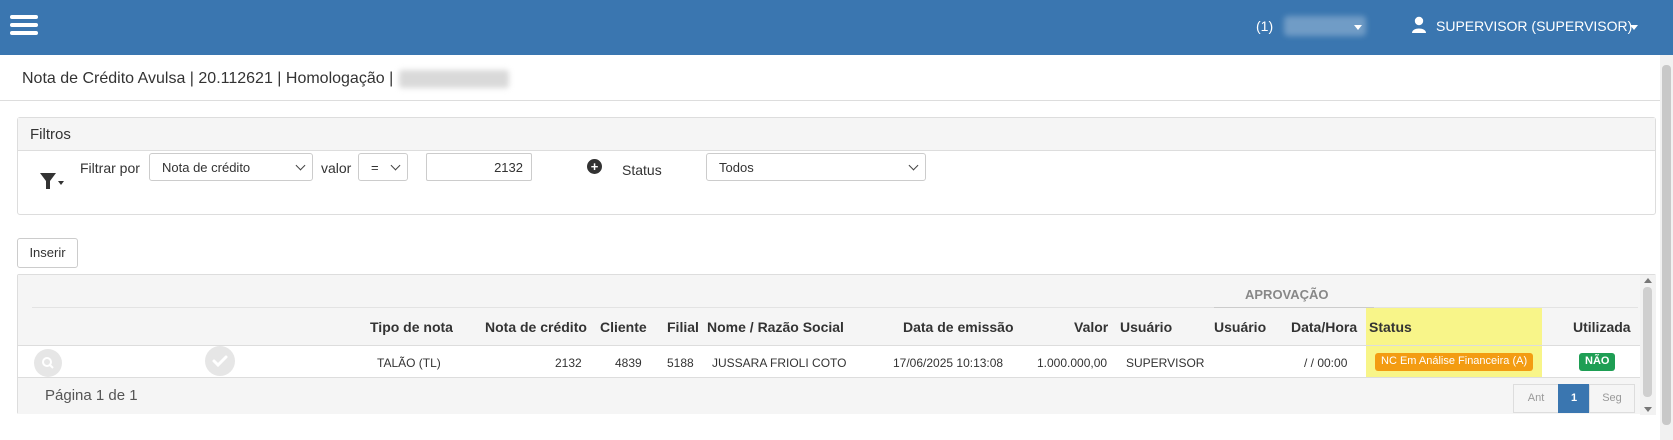 The height and width of the screenshot is (440, 1673). Describe the element at coordinates (1326, 363) in the screenshot. I see `cell-aprov-data: / / 00:00` at that location.